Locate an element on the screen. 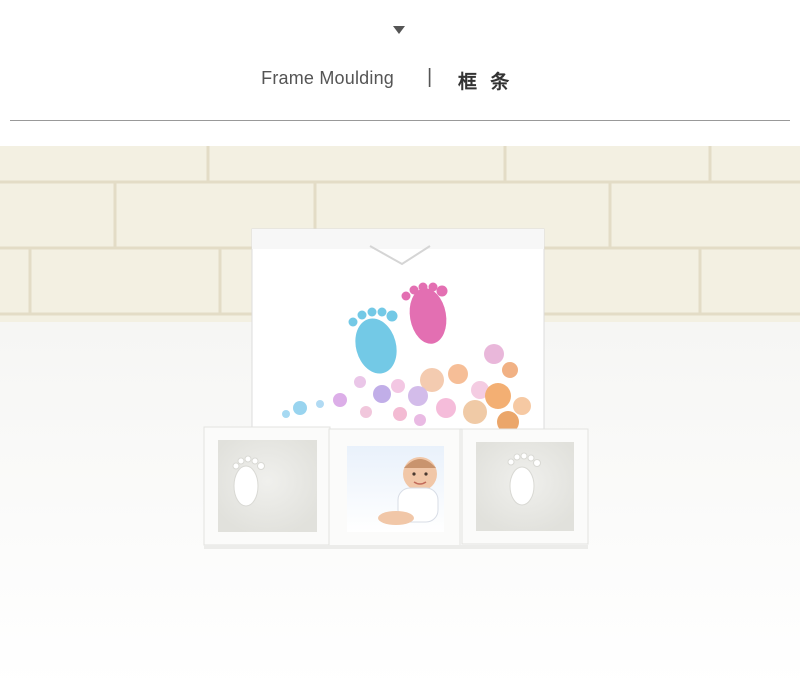  chevron-down-icon is located at coordinates (399, 30).